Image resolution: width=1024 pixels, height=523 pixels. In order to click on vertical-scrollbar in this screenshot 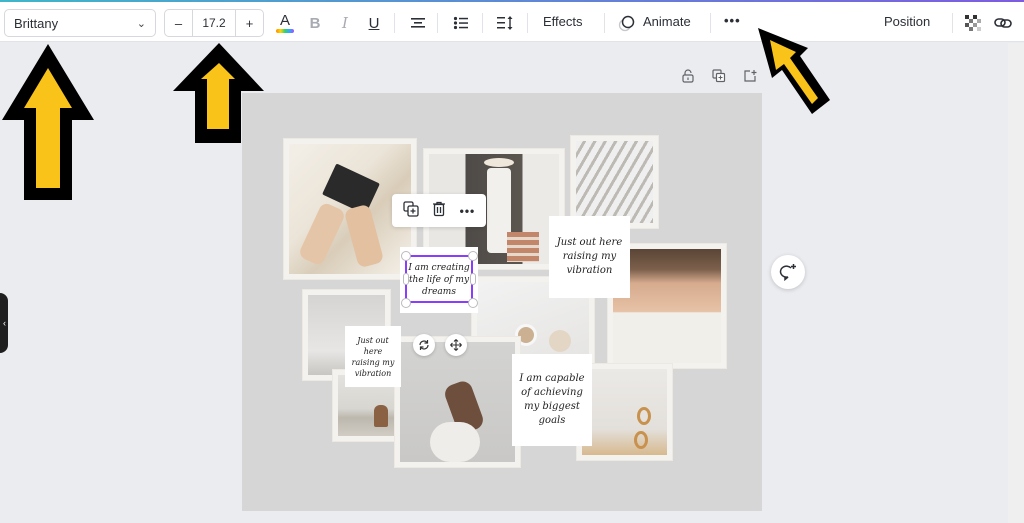, I will do `click(1016, 283)`.